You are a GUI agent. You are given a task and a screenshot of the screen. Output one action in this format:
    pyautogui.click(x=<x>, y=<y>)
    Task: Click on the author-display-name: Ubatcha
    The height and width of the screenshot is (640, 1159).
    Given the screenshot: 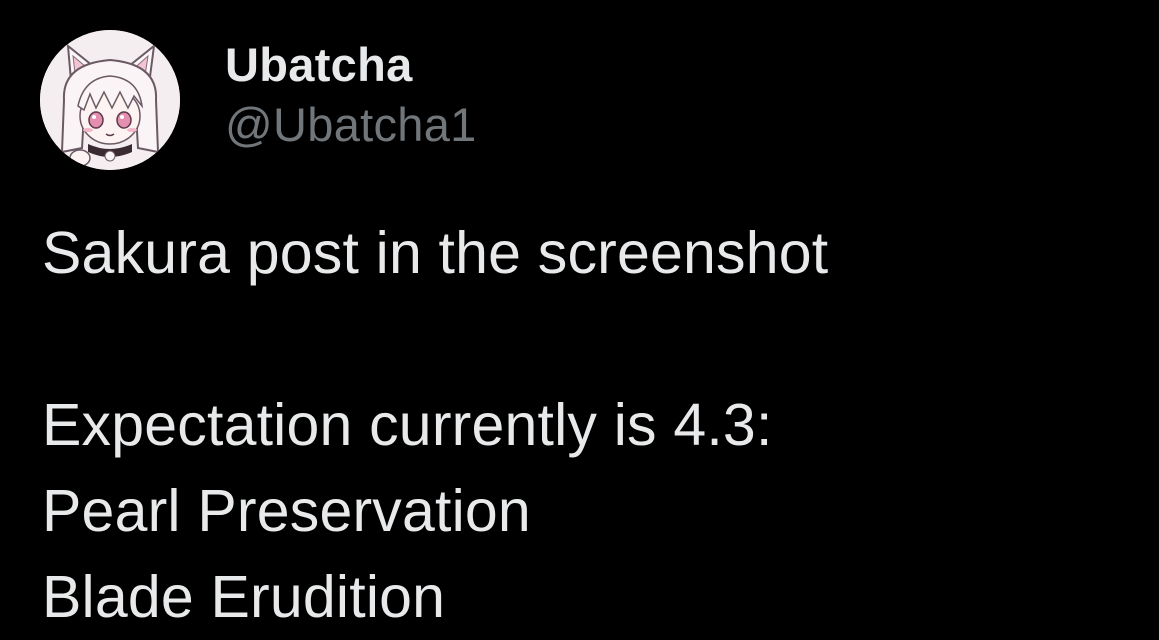 What is the action you would take?
    pyautogui.click(x=351, y=65)
    